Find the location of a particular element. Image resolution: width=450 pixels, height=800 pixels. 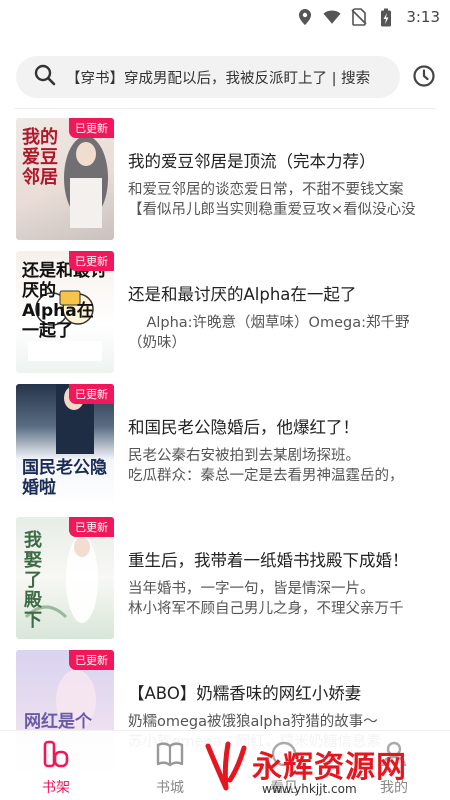

nav-tab-bookstore: 书城 is located at coordinates (170, 768).